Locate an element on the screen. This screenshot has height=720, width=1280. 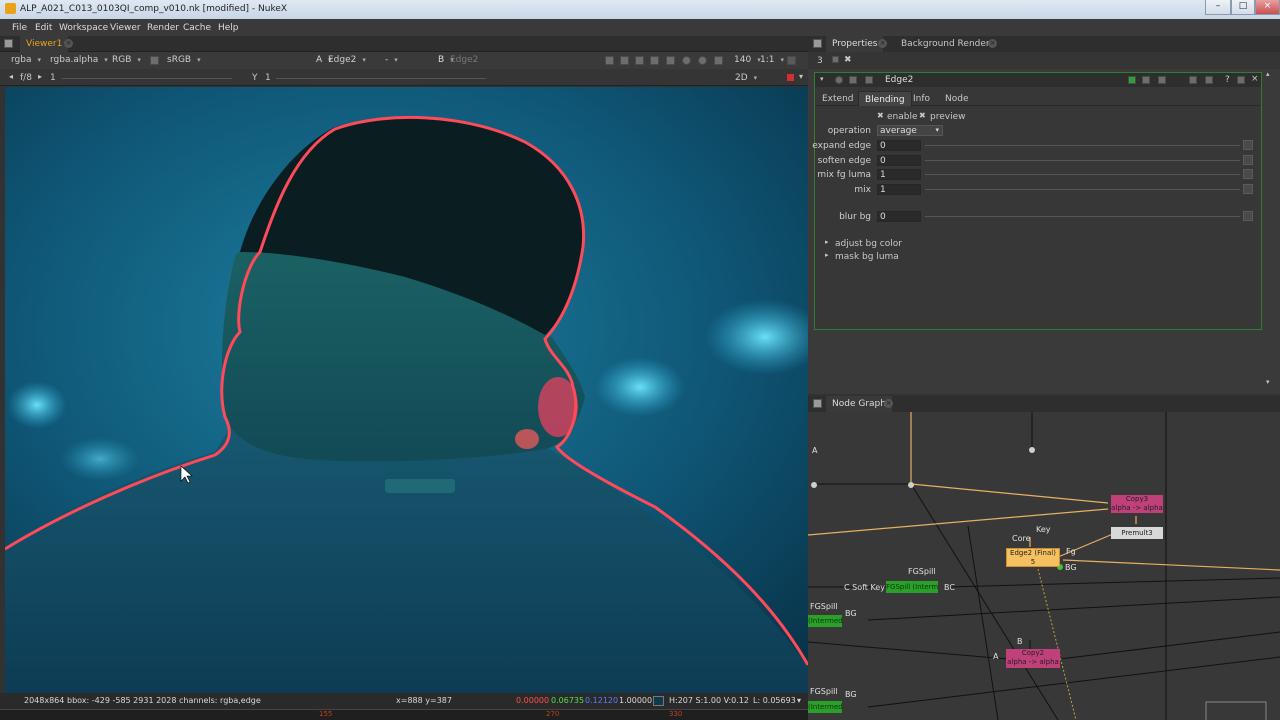
gain-slider is located at coordinates (147, 78).